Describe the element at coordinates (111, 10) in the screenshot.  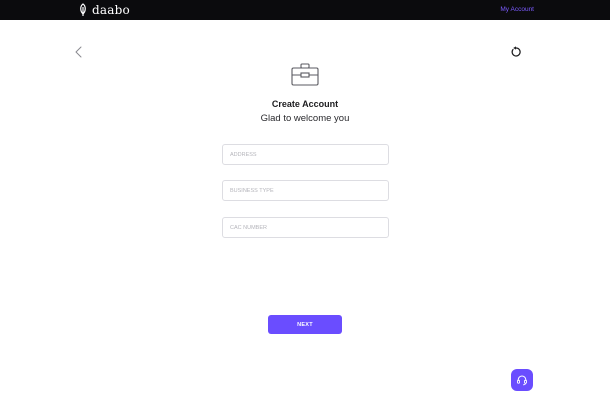
I see `brand-name: daabo` at that location.